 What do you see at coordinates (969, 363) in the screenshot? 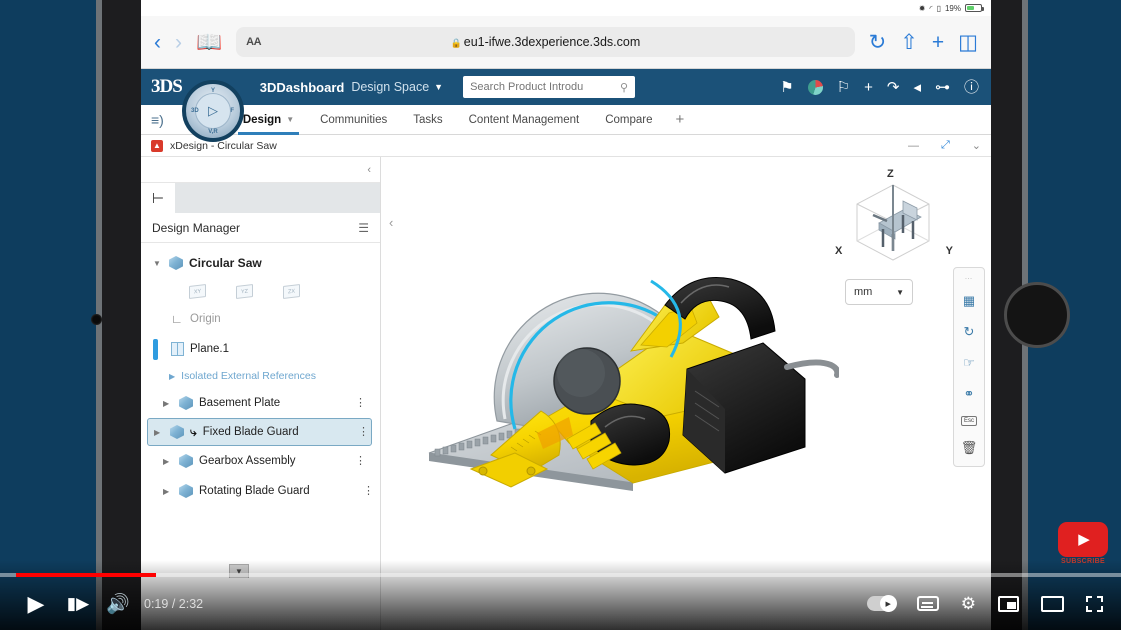
I see `pick-filter-icon: ☞` at bounding box center [969, 363].